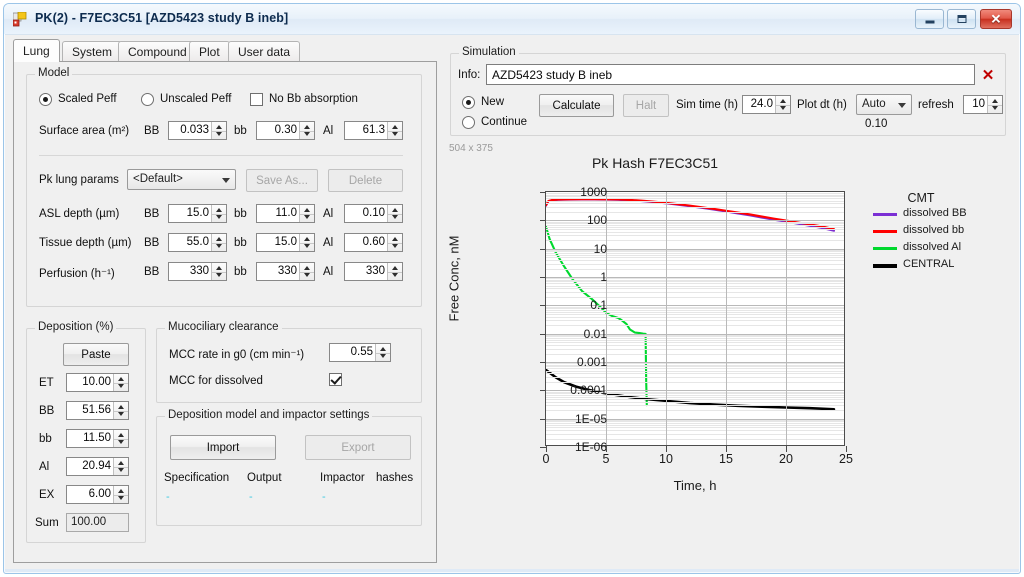  What do you see at coordinates (36, 50) in the screenshot?
I see `tab-lung: Lung` at bounding box center [36, 50].